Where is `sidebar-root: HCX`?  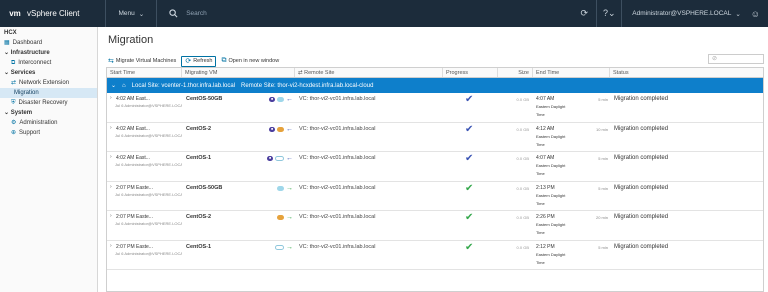
sidebar-root: HCX is located at coordinates (10, 33).